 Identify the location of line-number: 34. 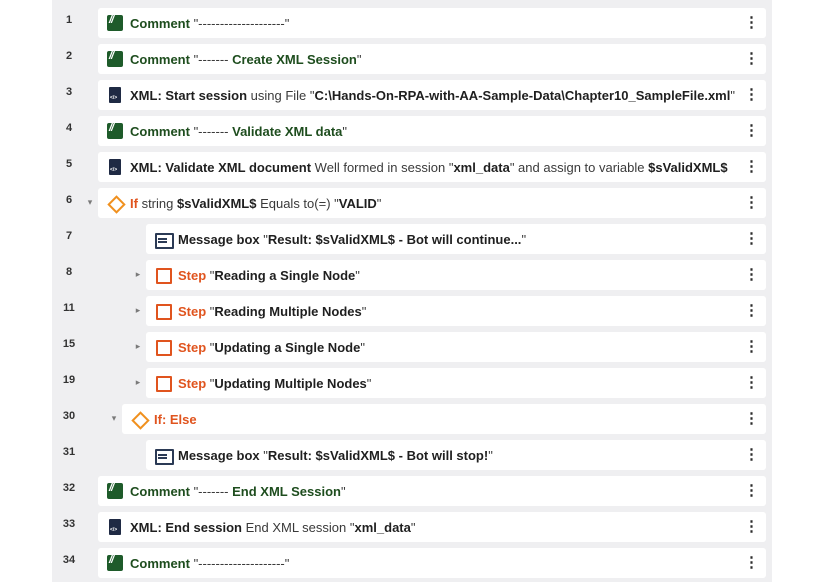
(69, 560).